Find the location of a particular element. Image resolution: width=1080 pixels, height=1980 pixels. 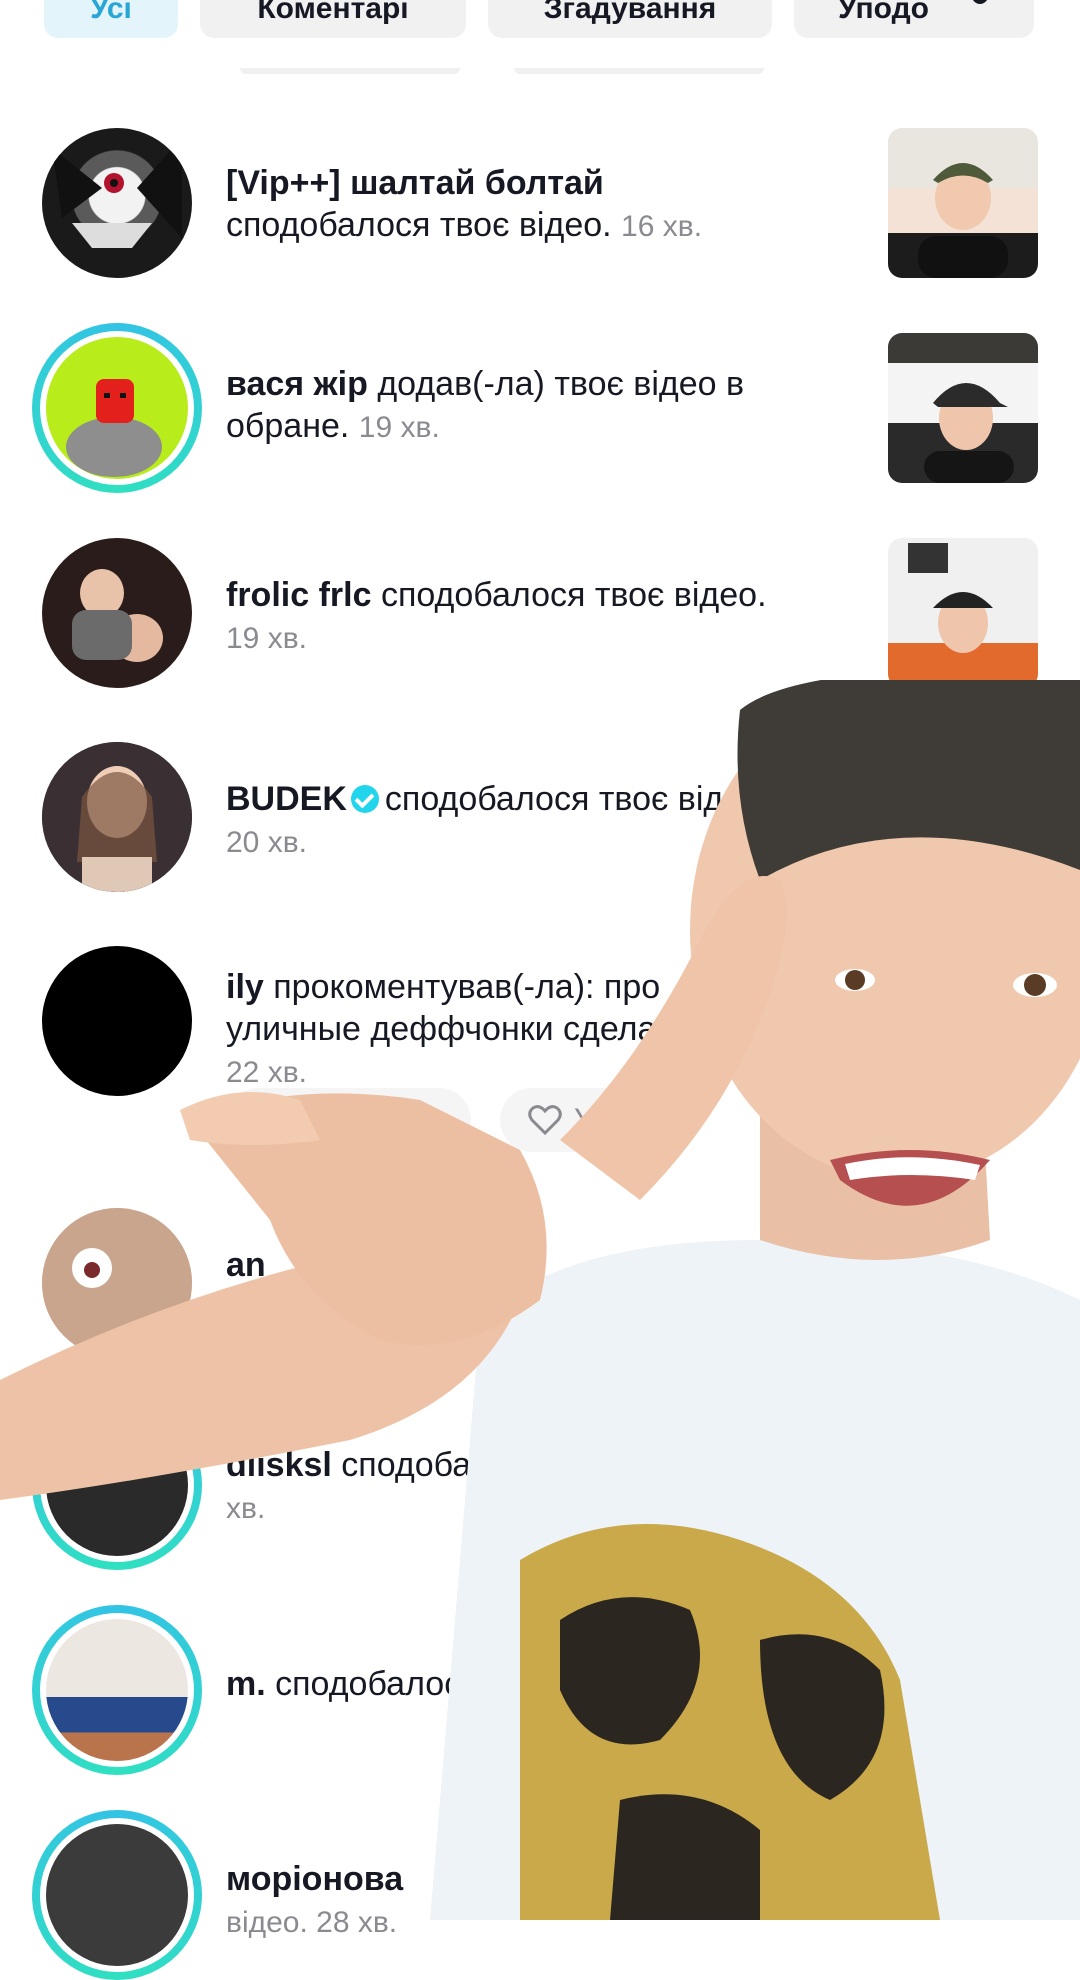

username: моріонова is located at coordinates (314, 1879).